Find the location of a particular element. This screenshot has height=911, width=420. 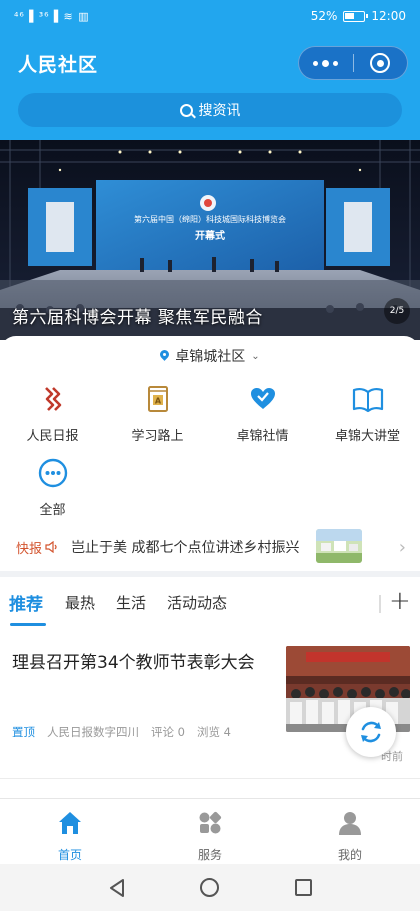

app-header: 人民社区 is located at coordinates (210, 61).